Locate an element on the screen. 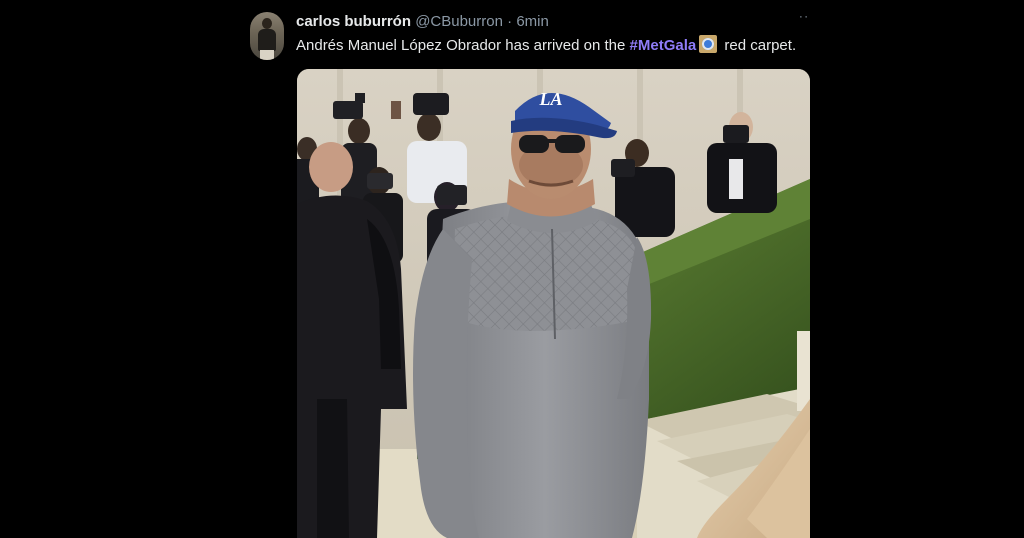 Image resolution: width=1024 pixels, height=538 pixels. avatar-figure-torso is located at coordinates (267, 40).